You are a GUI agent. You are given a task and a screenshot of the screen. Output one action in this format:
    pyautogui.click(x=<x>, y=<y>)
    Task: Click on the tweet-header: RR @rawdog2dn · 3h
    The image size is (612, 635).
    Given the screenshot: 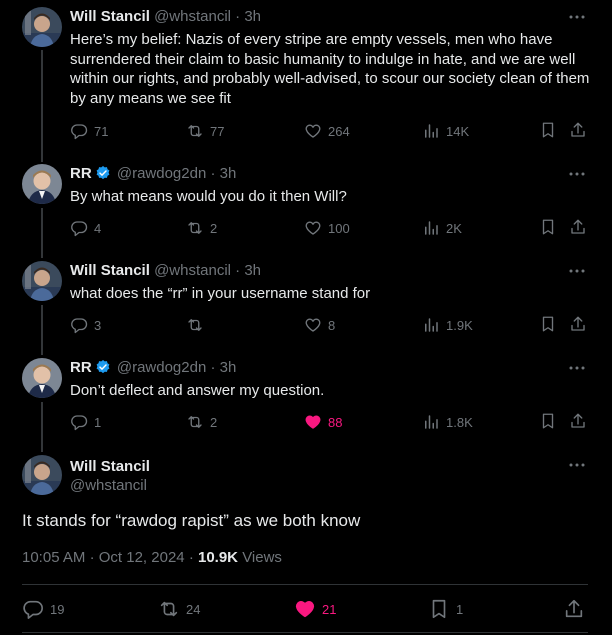 What is the action you would take?
    pyautogui.click(x=153, y=174)
    